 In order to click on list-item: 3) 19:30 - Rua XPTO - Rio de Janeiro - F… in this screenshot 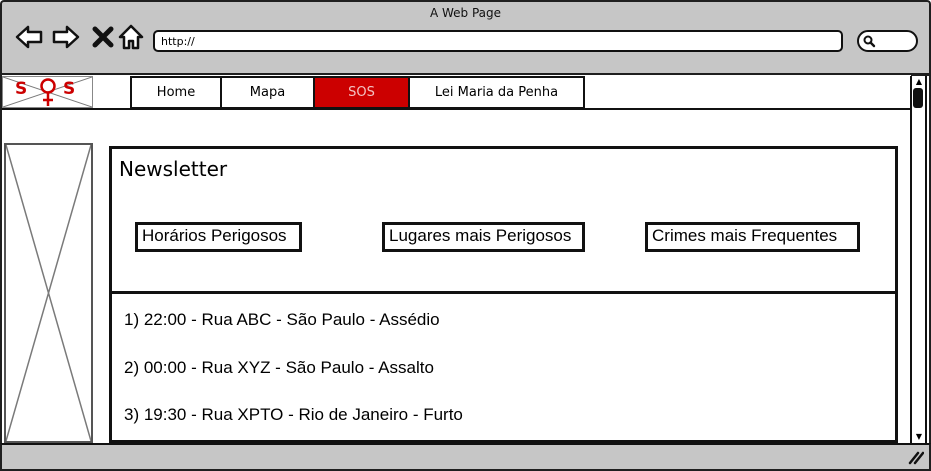, I will do `click(293, 414)`.